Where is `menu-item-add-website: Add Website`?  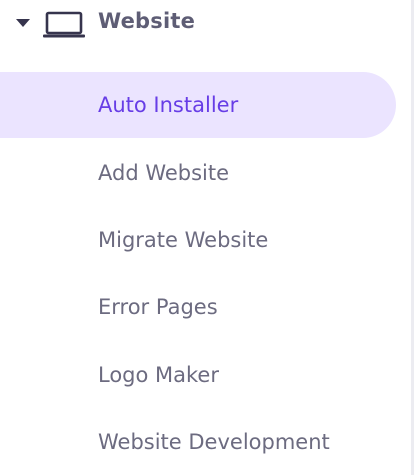 menu-item-add-website: Add Website is located at coordinates (198, 173).